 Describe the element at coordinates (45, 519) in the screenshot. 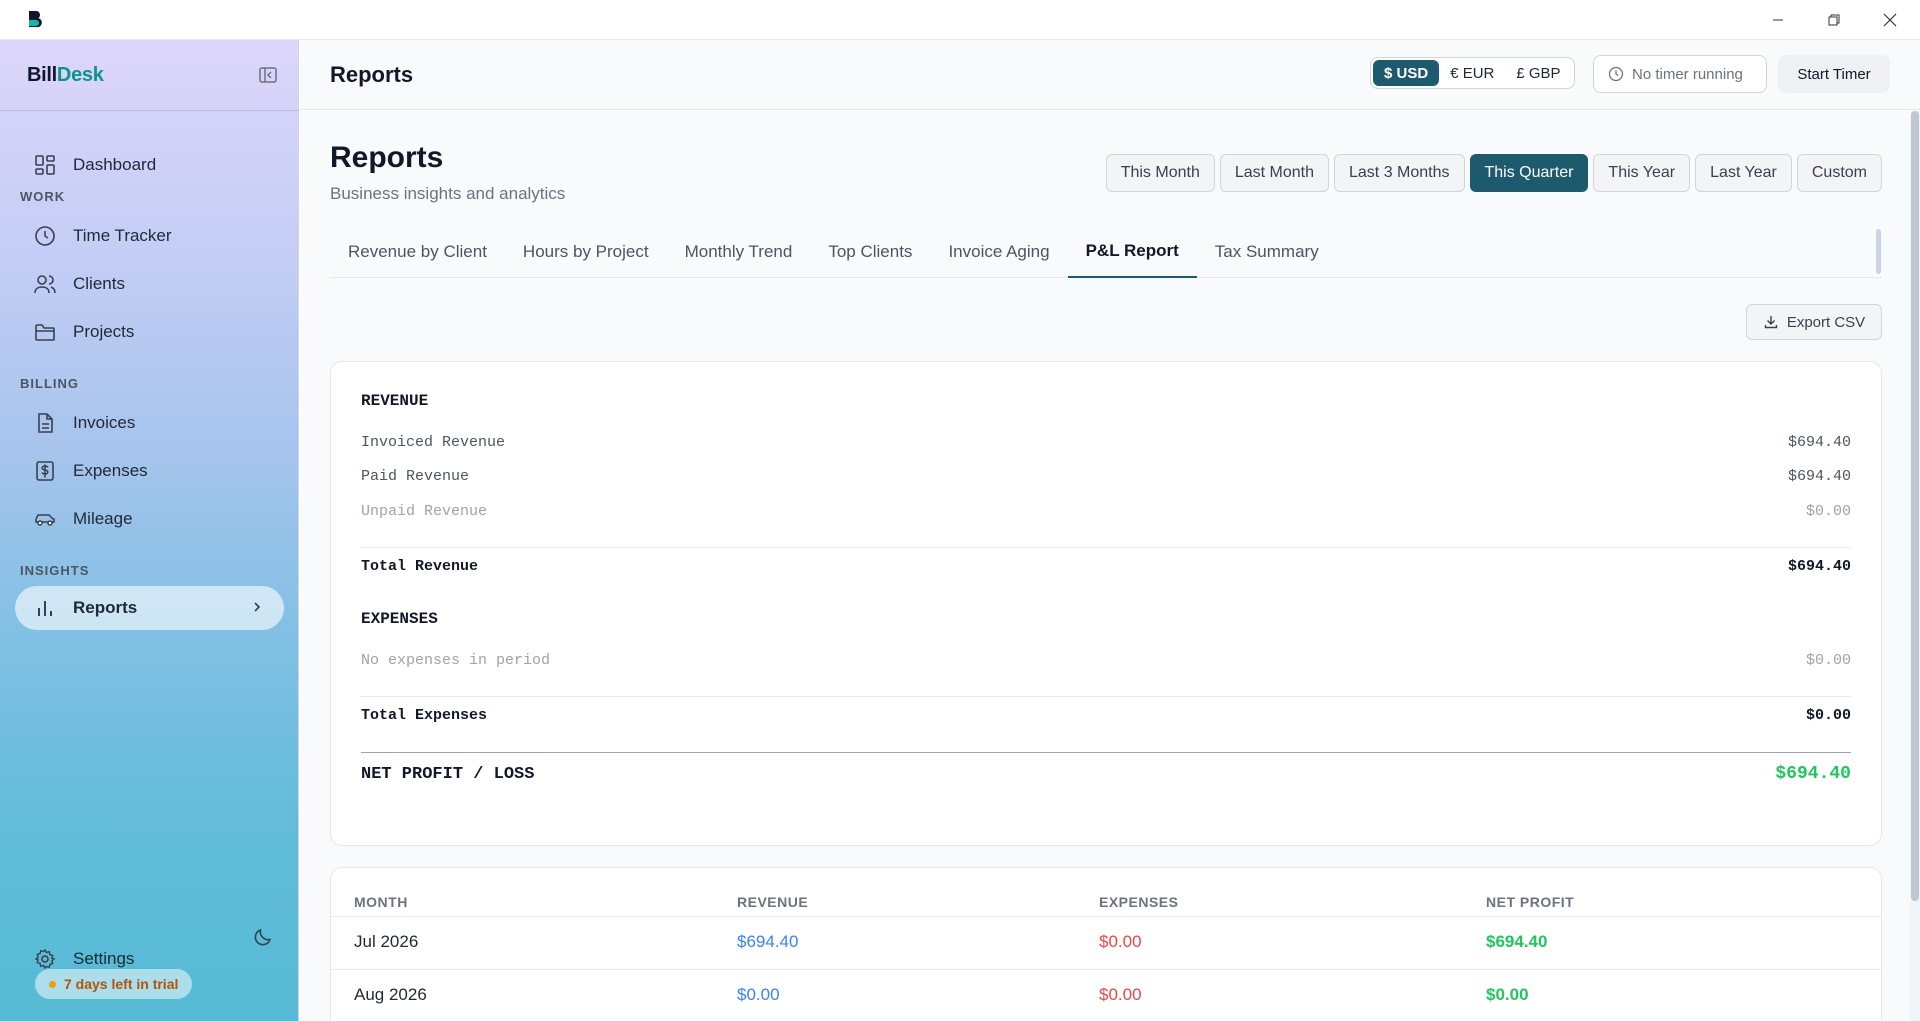

I see `car-icon` at that location.